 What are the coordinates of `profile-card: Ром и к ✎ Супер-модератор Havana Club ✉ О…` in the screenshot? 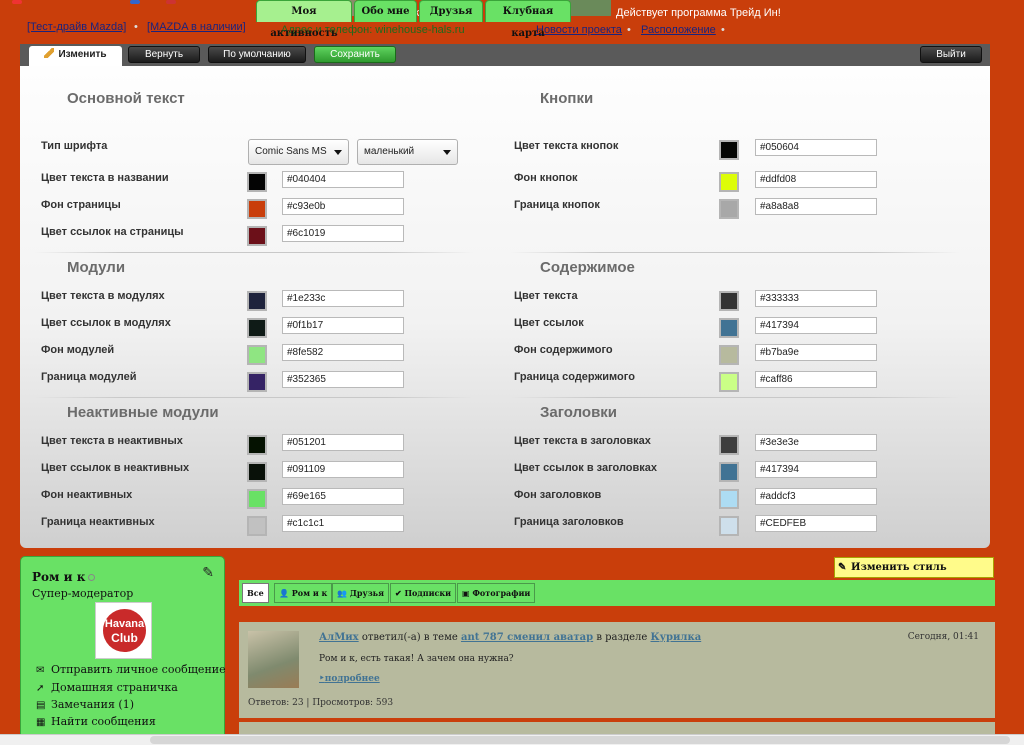 It's located at (123, 650).